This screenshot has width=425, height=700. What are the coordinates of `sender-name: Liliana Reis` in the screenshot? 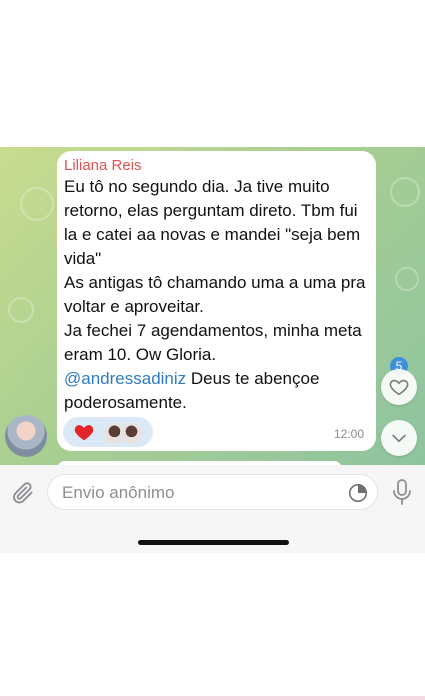 It's located at (215, 166).